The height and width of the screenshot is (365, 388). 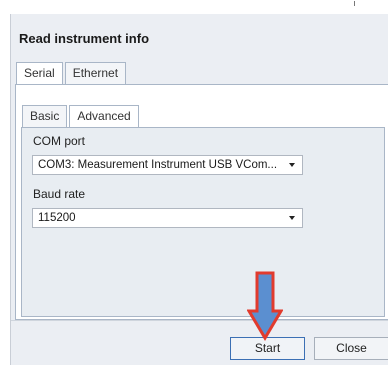 What do you see at coordinates (59, 141) in the screenshot?
I see `com-port-label: COM port` at bounding box center [59, 141].